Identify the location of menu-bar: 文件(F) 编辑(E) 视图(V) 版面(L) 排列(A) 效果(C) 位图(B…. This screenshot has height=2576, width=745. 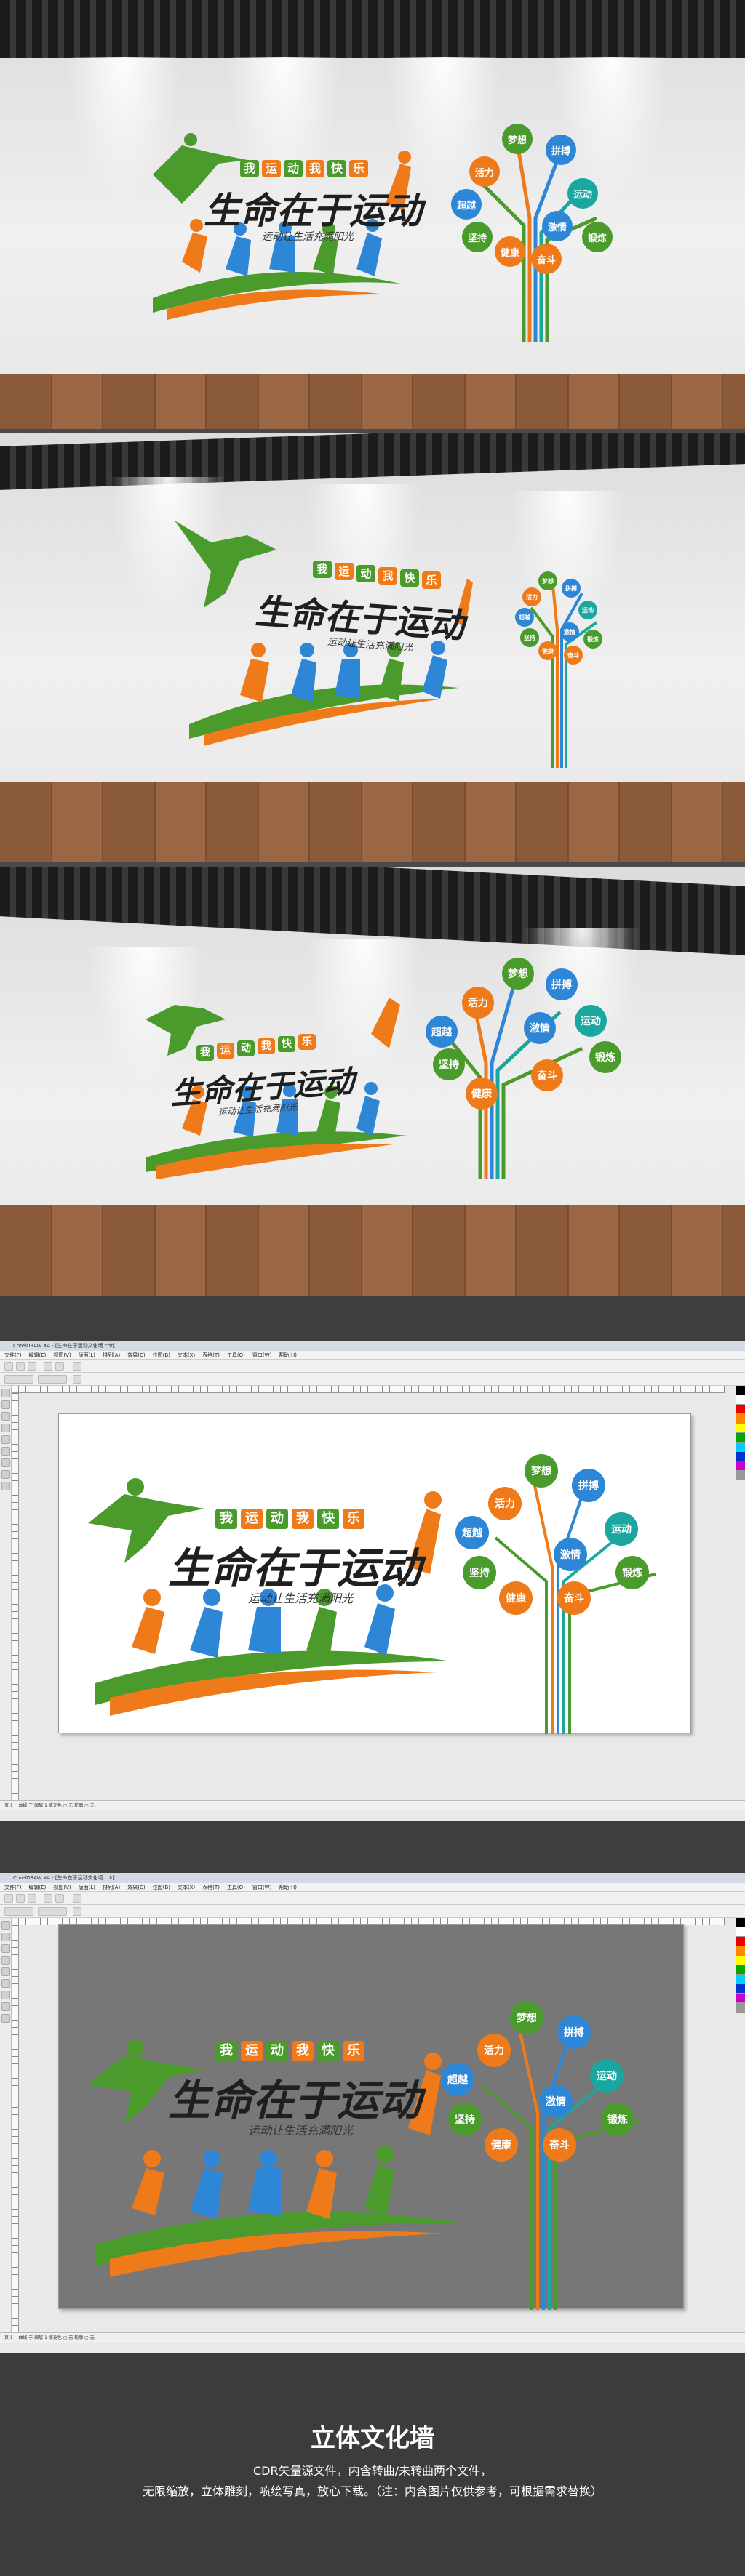
(372, 1355).